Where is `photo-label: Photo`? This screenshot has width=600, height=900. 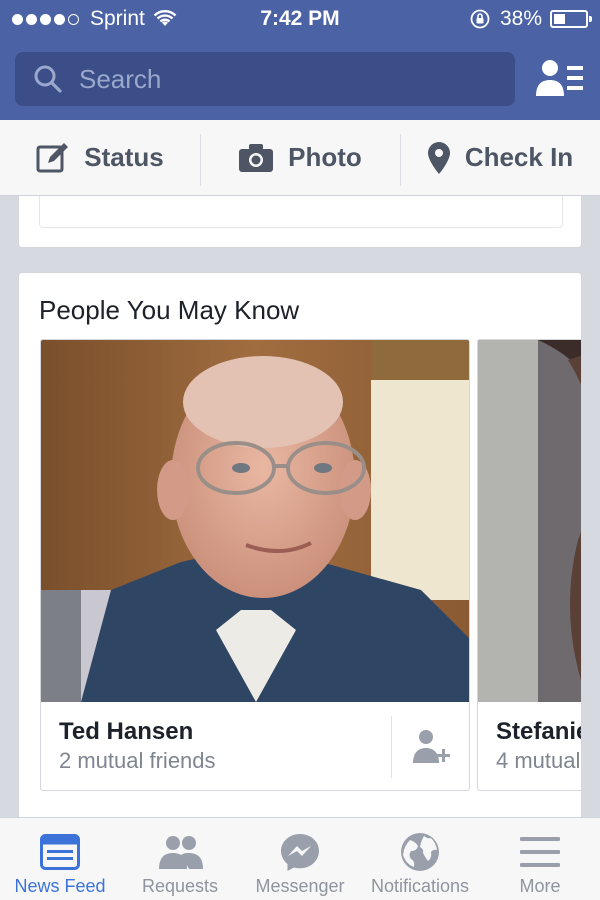 photo-label: Photo is located at coordinates (325, 157).